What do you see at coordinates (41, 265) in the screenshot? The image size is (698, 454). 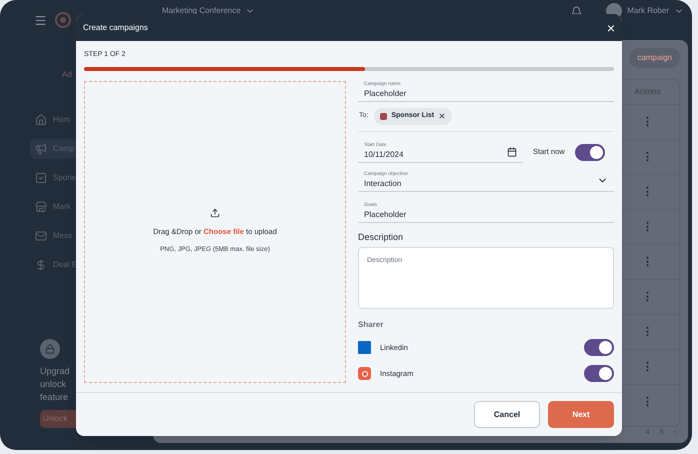 I see `dollar-icon` at bounding box center [41, 265].